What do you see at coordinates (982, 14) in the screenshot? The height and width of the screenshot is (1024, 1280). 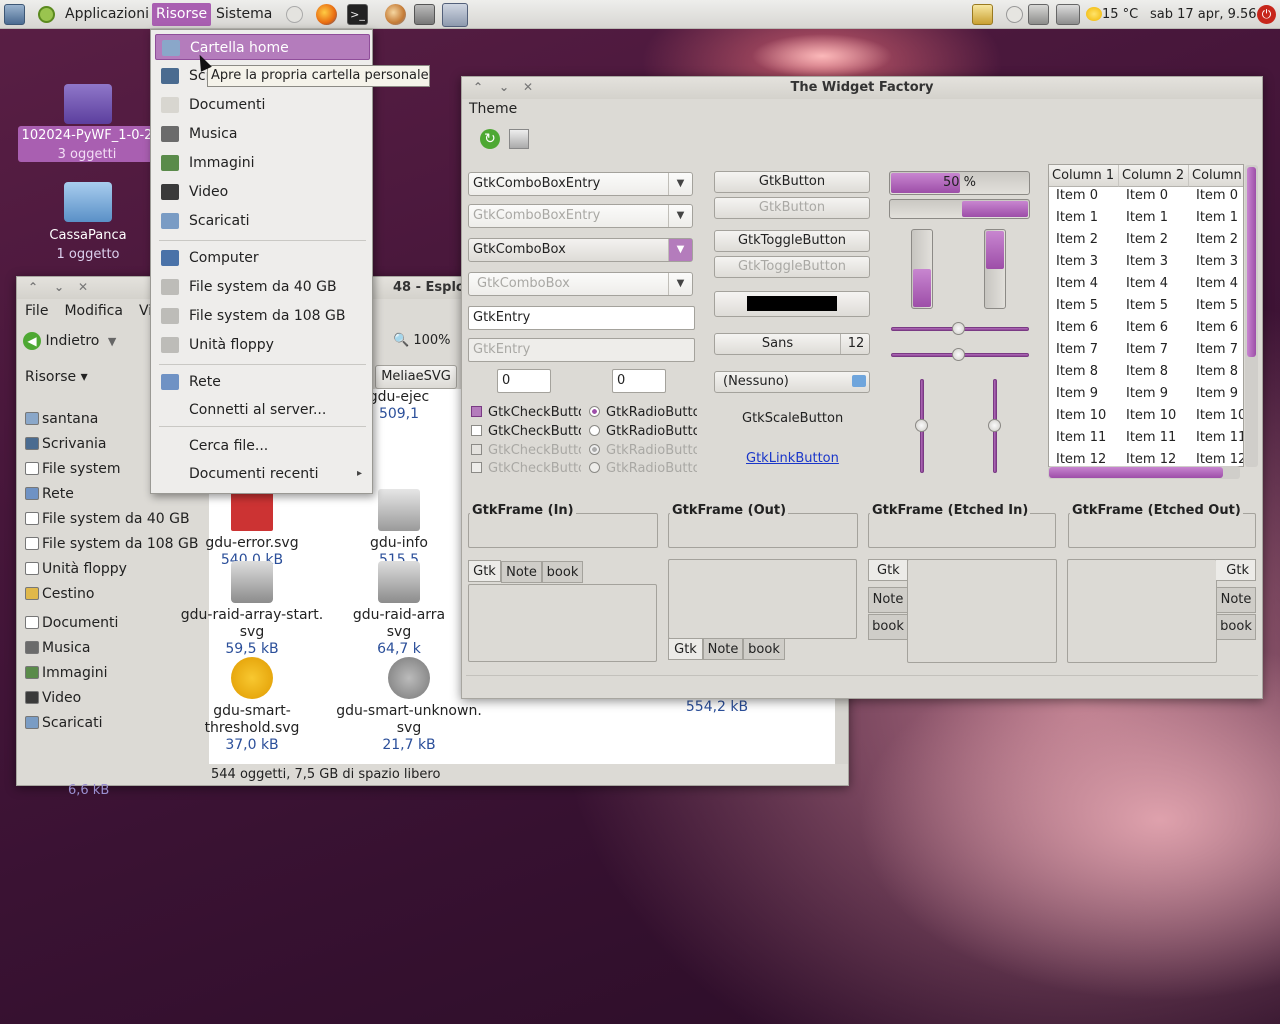 I see `trash-icon` at bounding box center [982, 14].